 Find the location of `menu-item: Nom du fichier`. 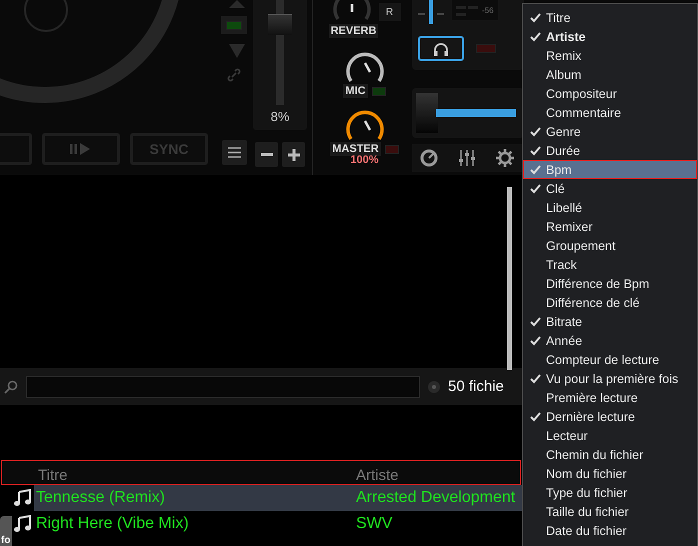

menu-item: Nom du fichier is located at coordinates (610, 473).